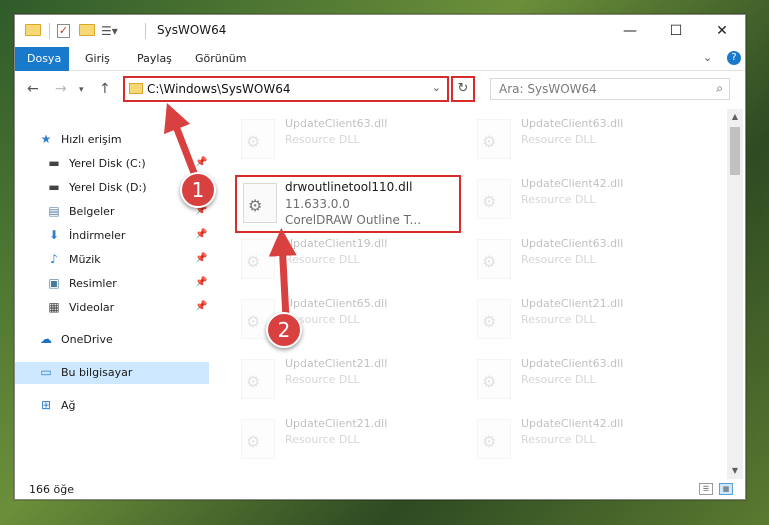  I want to click on step-2-badge: 2, so click(284, 330).